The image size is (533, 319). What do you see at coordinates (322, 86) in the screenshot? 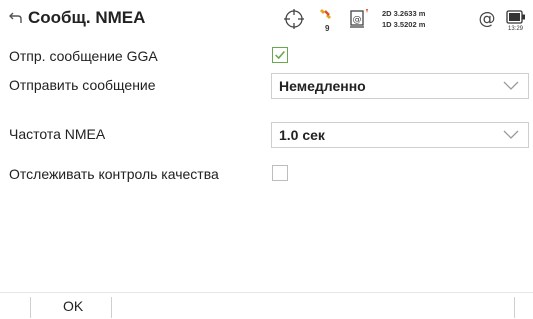
I see `send-select-value: Немедленно` at bounding box center [322, 86].